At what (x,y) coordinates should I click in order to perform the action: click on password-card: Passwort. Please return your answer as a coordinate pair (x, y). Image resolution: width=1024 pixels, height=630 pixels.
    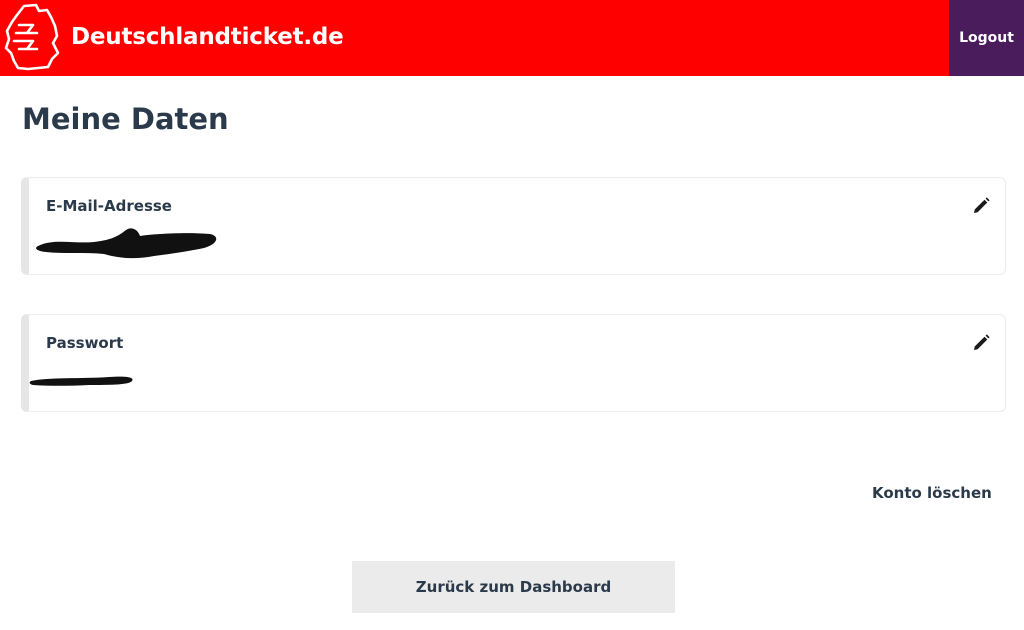
    Looking at the image, I should click on (513, 363).